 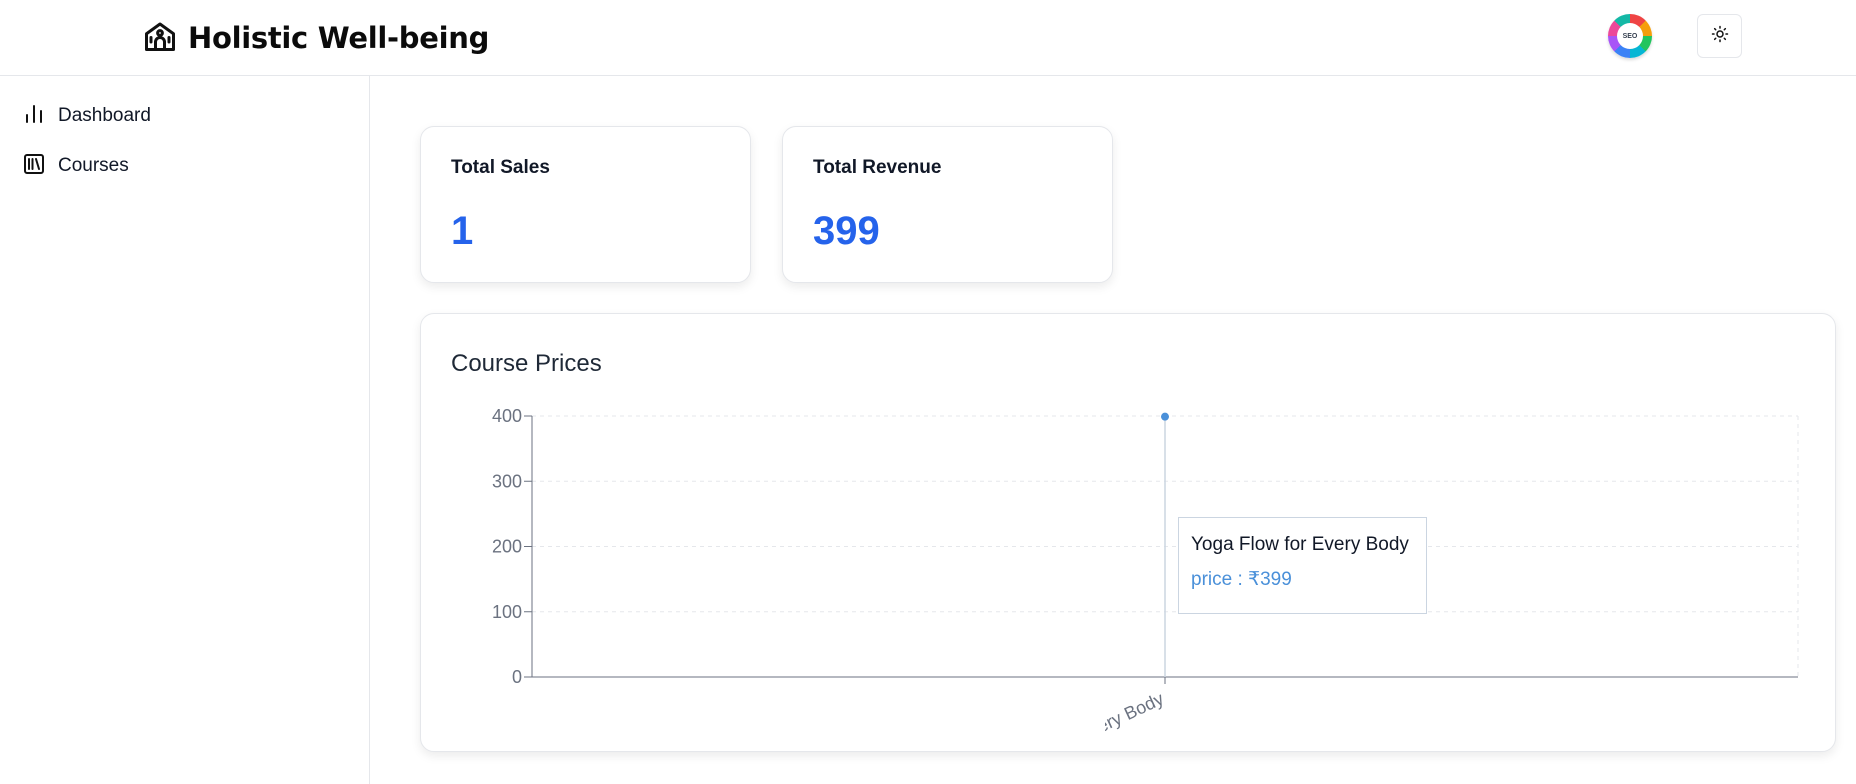 What do you see at coordinates (1302, 565) in the screenshot?
I see `chart-tooltip: Yoga Flow for Every Body price : ₹399` at bounding box center [1302, 565].